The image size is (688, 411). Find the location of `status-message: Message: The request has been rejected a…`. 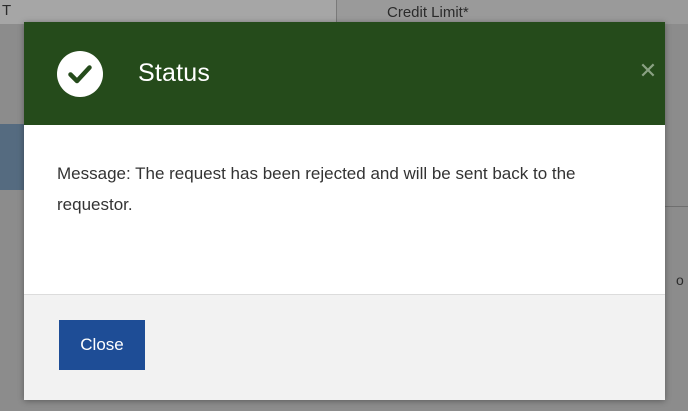

status-message: Message: The request has been rejected a… is located at coordinates (316, 189).